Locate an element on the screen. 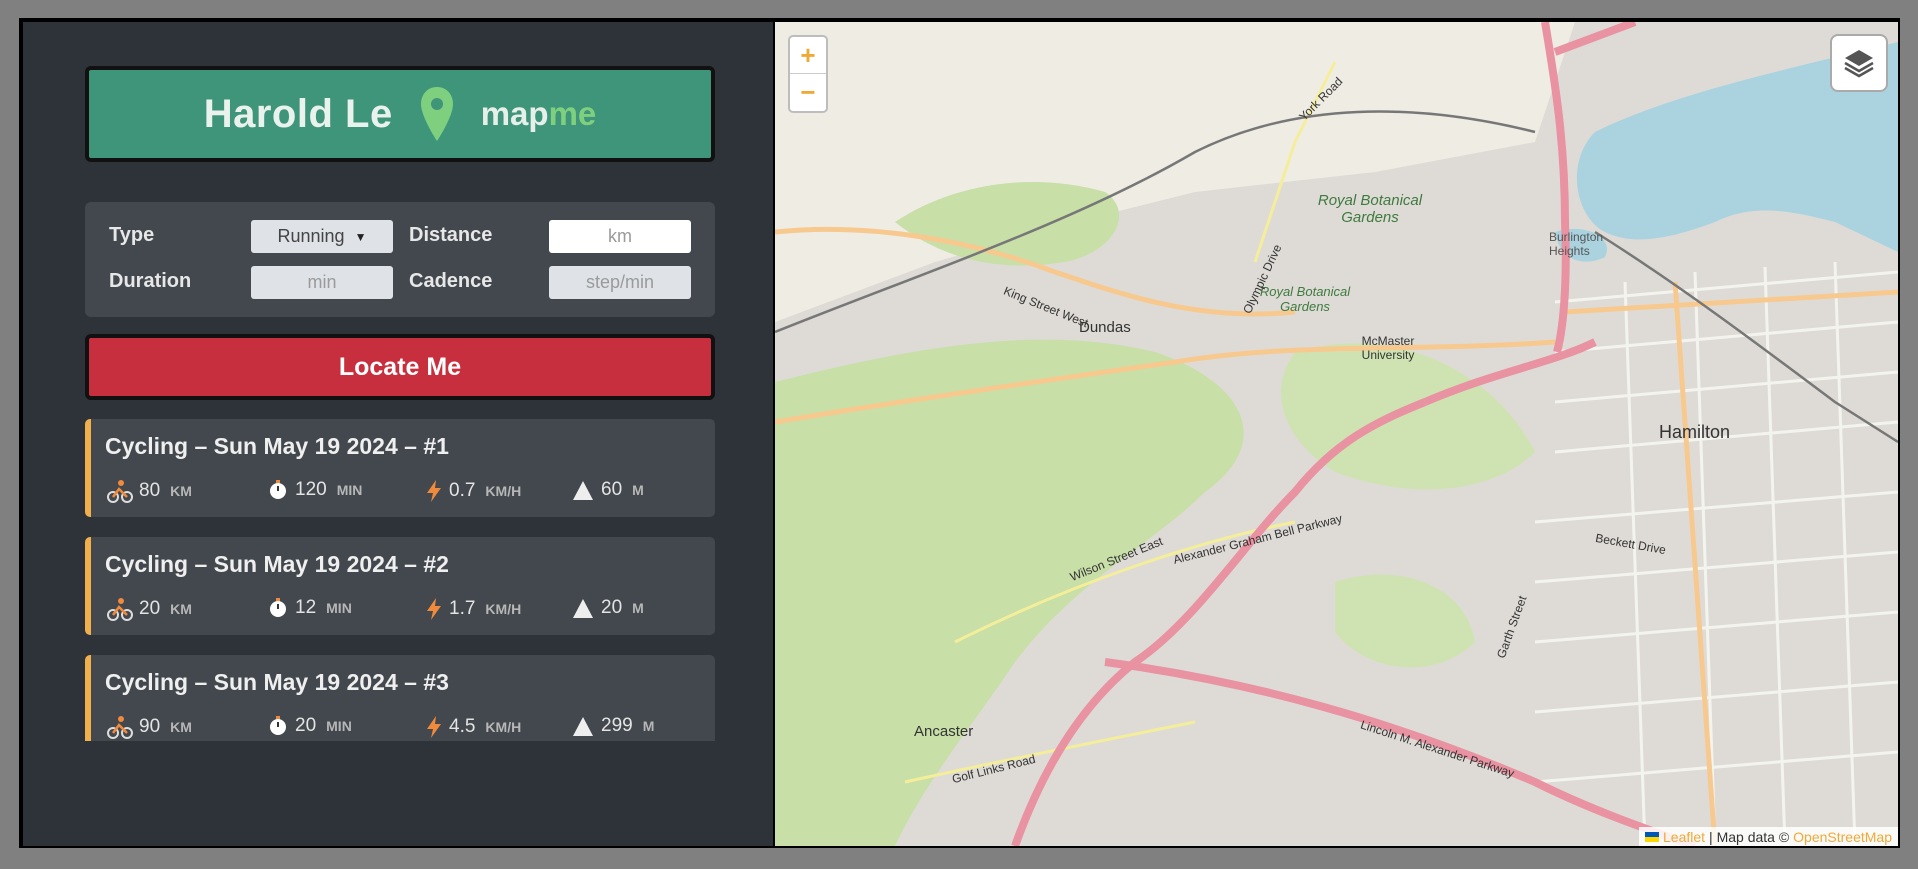 The height and width of the screenshot is (869, 1918). distance-placeholder: km is located at coordinates (620, 236).